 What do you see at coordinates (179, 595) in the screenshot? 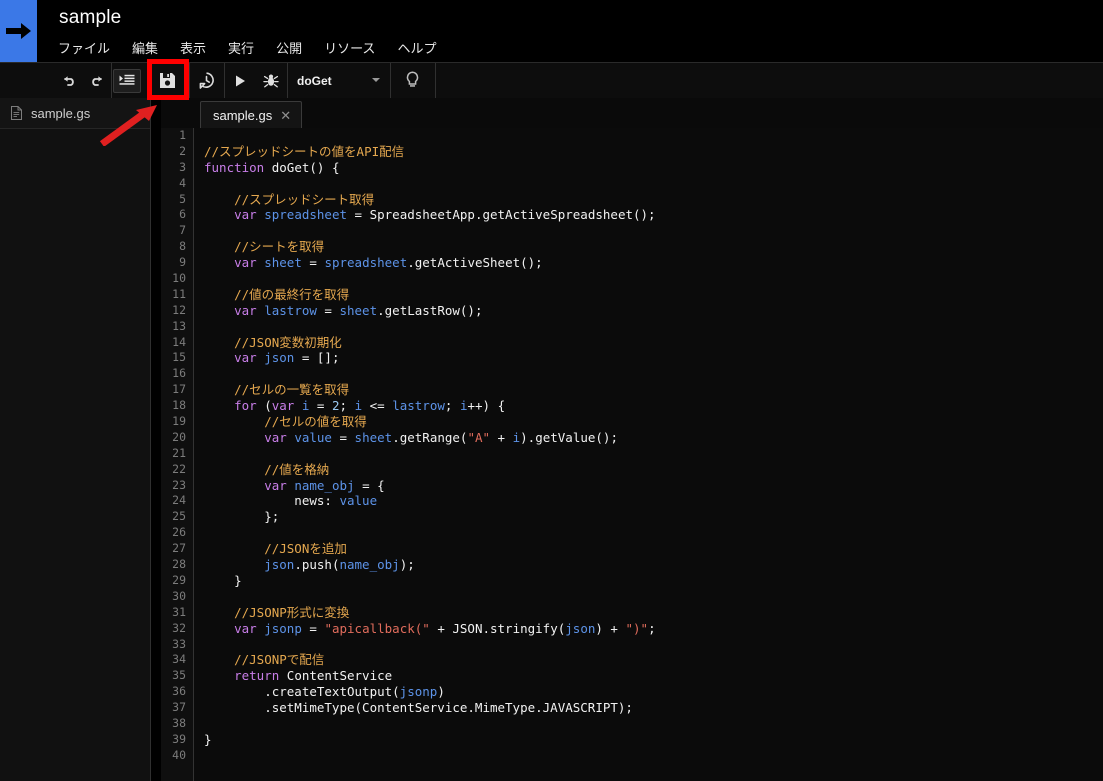
I see `line-number: 30` at bounding box center [179, 595].